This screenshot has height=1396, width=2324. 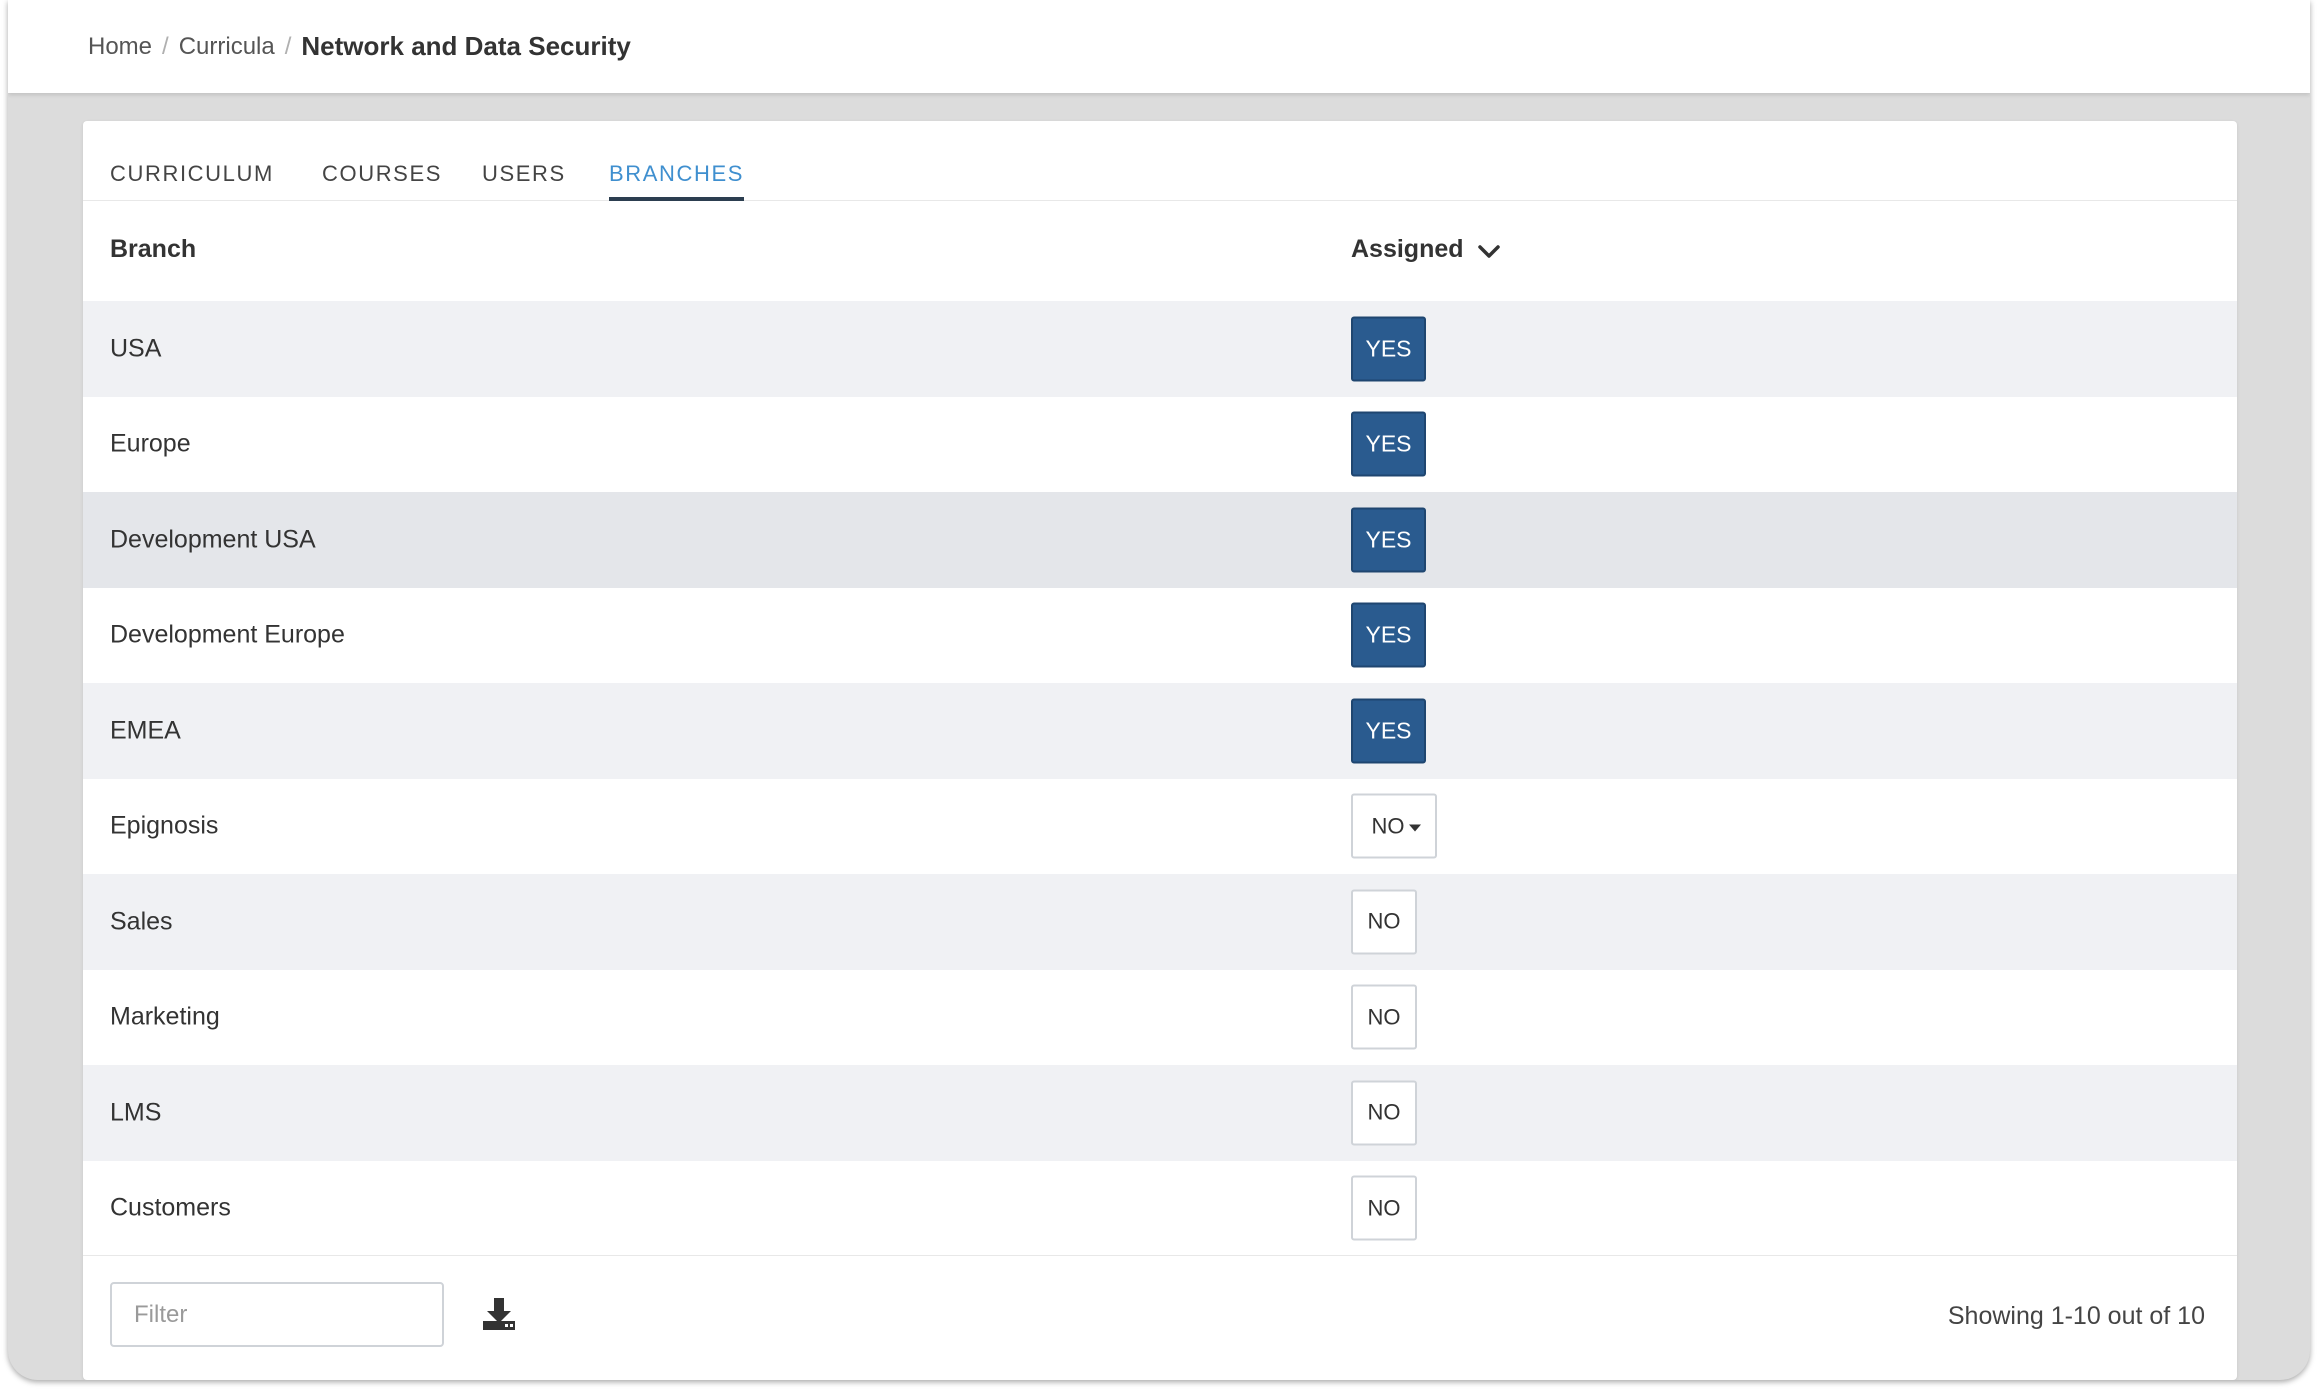 I want to click on tab-branches: BRANCHES, so click(x=677, y=181).